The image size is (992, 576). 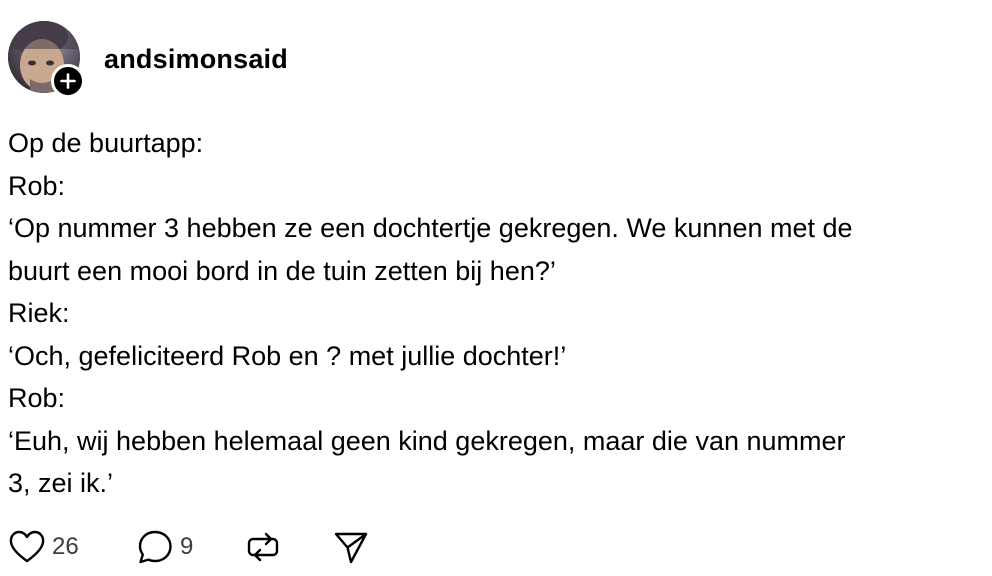 I want to click on plus-icon, so click(x=68, y=81).